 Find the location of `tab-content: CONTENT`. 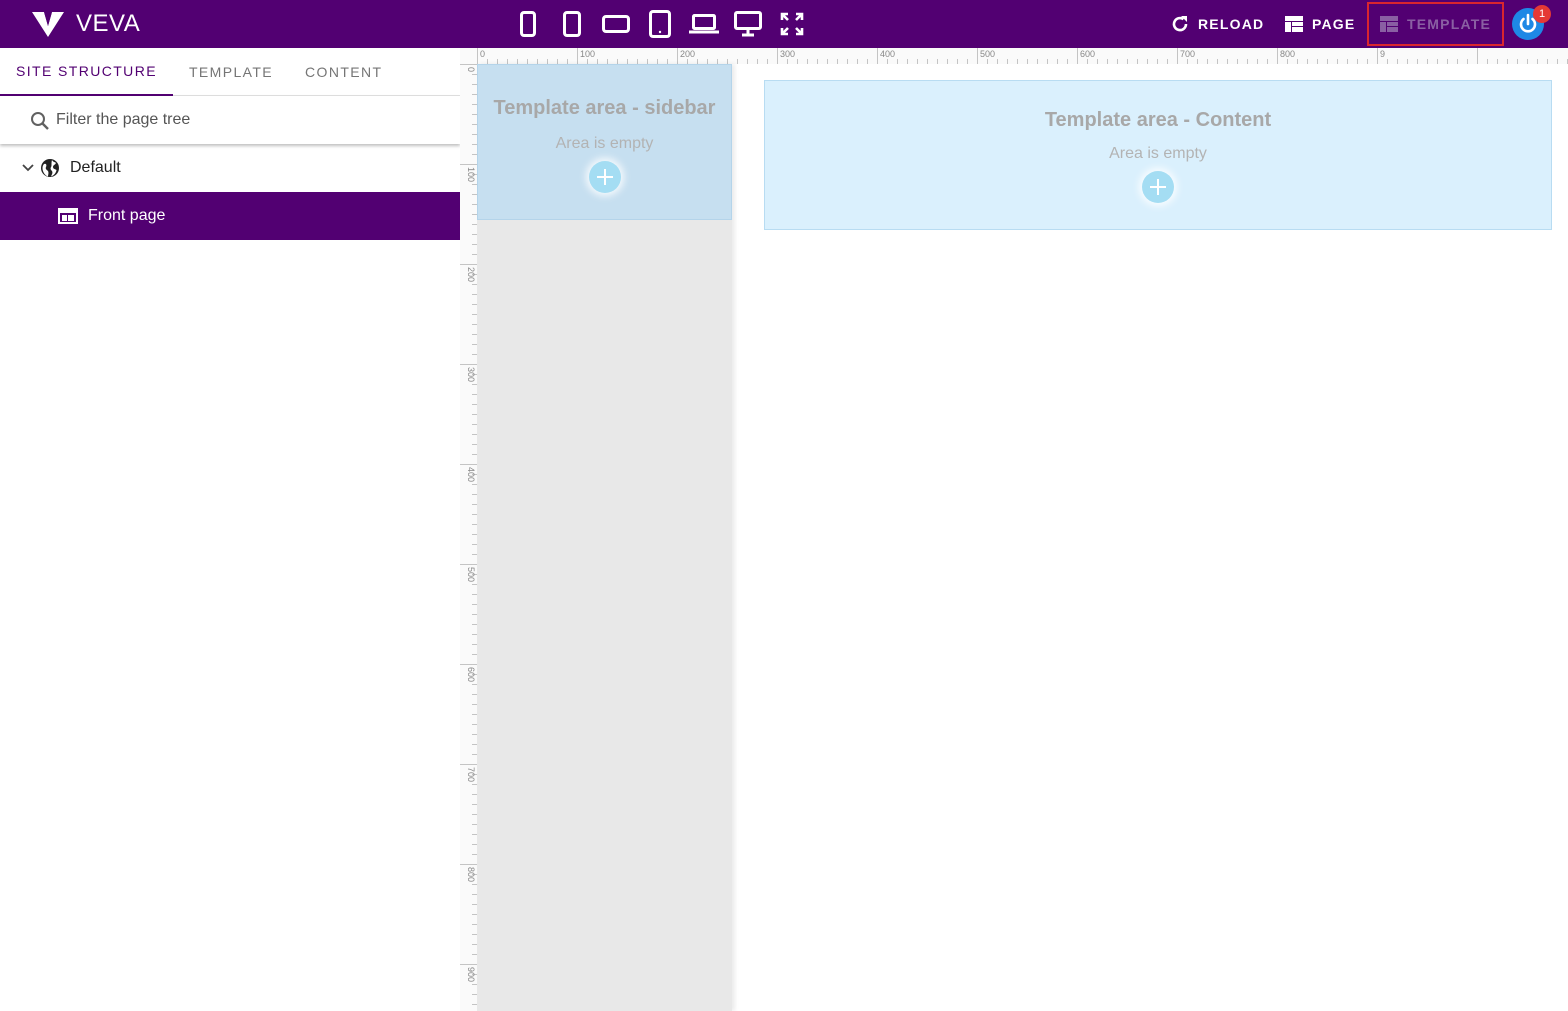

tab-content: CONTENT is located at coordinates (343, 72).